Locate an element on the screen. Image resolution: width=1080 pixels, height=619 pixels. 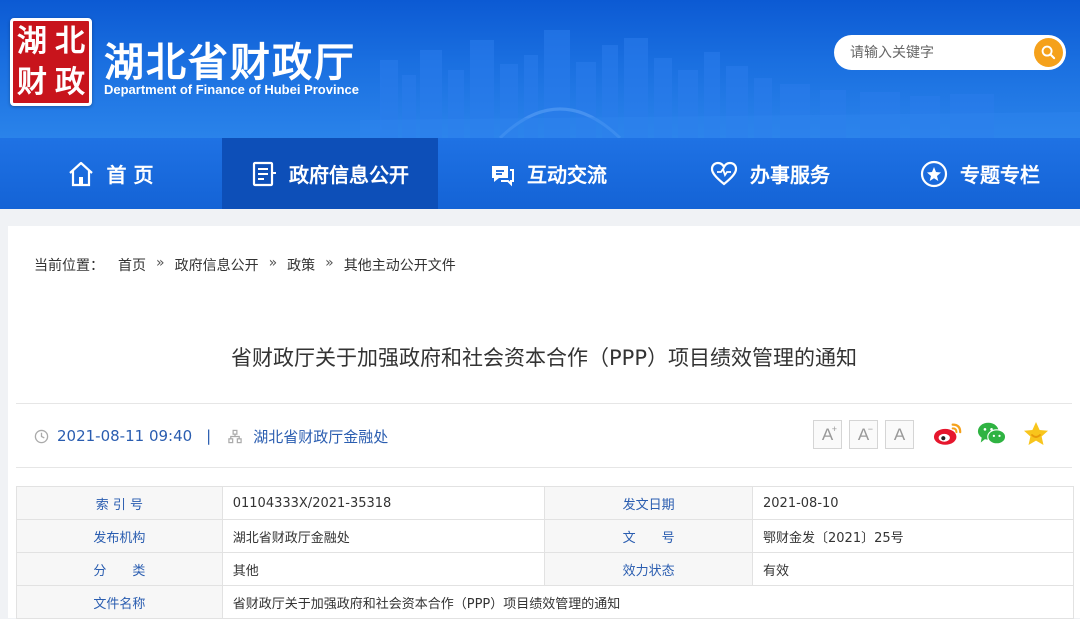
issue-date-value: 2021-08-10 is located at coordinates (913, 503).